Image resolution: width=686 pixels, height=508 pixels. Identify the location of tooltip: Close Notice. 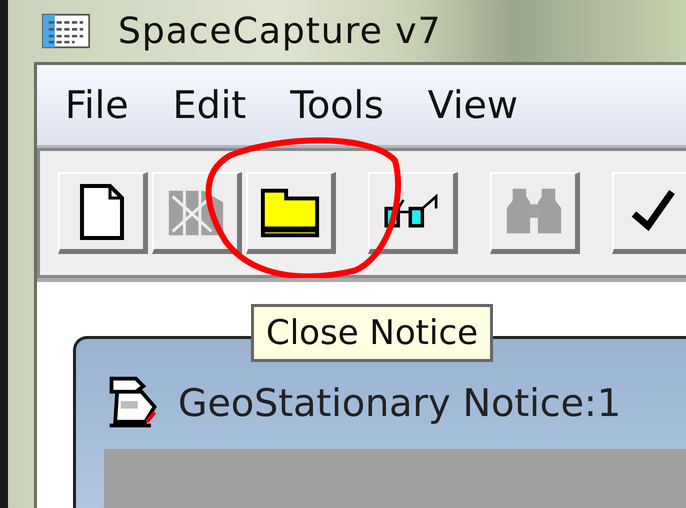
(372, 333).